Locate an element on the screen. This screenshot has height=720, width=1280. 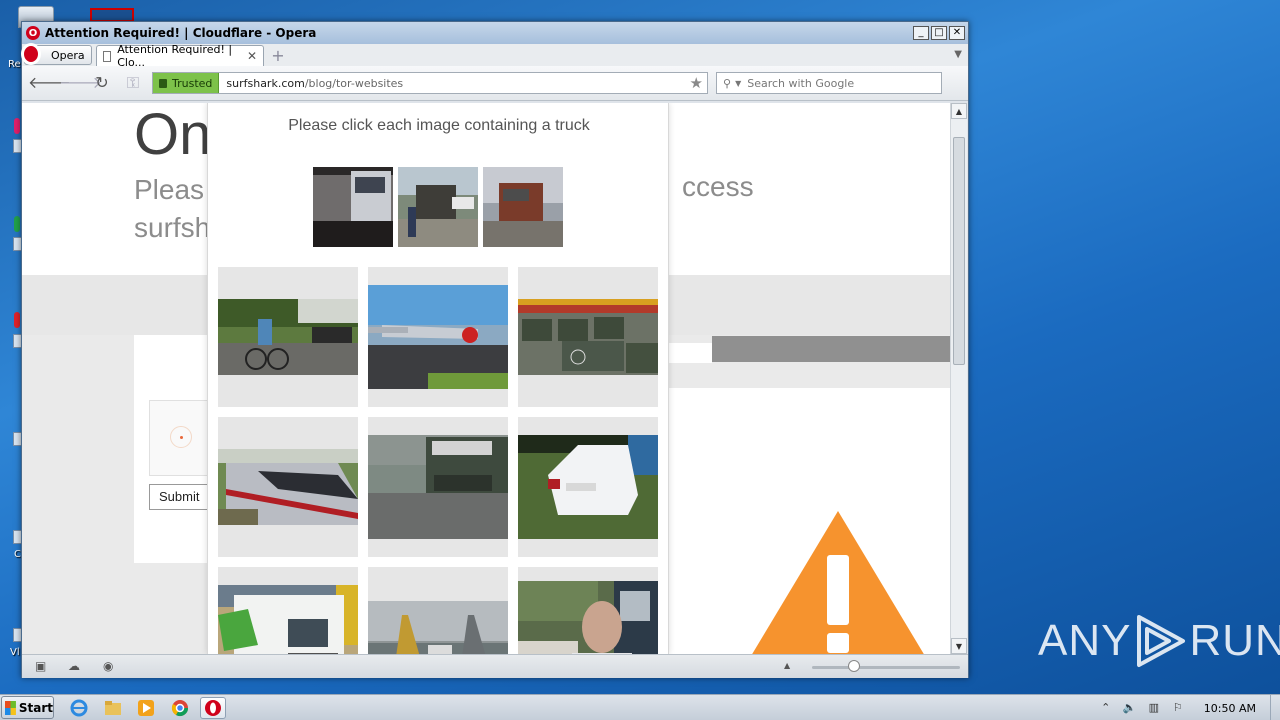
anyrun-watermark: ANY RUN is located at coordinates (1159, 641).